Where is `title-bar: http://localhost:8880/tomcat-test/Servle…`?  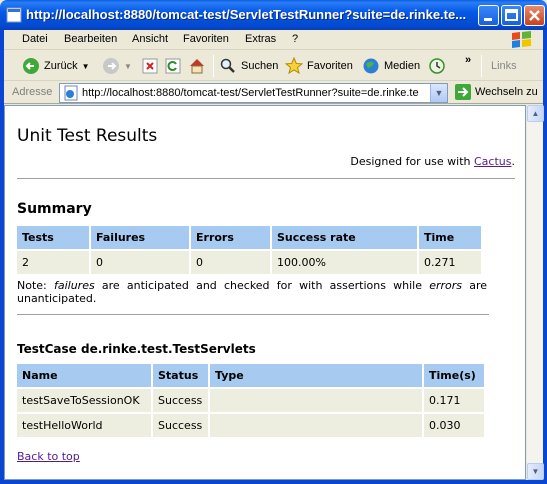 title-bar: http://localhost:8880/tomcat-test/Servle… is located at coordinates (273, 15).